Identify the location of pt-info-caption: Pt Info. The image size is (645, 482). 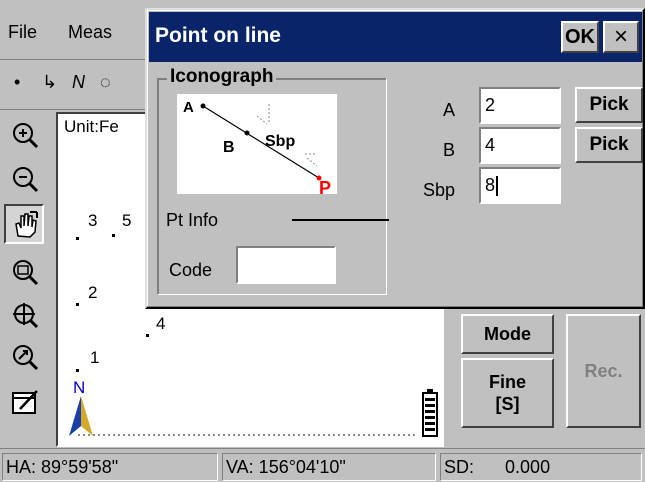
(192, 220).